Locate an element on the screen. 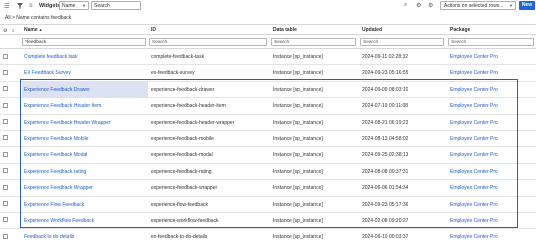 Image resolution: width=536 pixels, height=243 pixels. row-updated: 2024-09-11 02:28:32 is located at coordinates (385, 57).